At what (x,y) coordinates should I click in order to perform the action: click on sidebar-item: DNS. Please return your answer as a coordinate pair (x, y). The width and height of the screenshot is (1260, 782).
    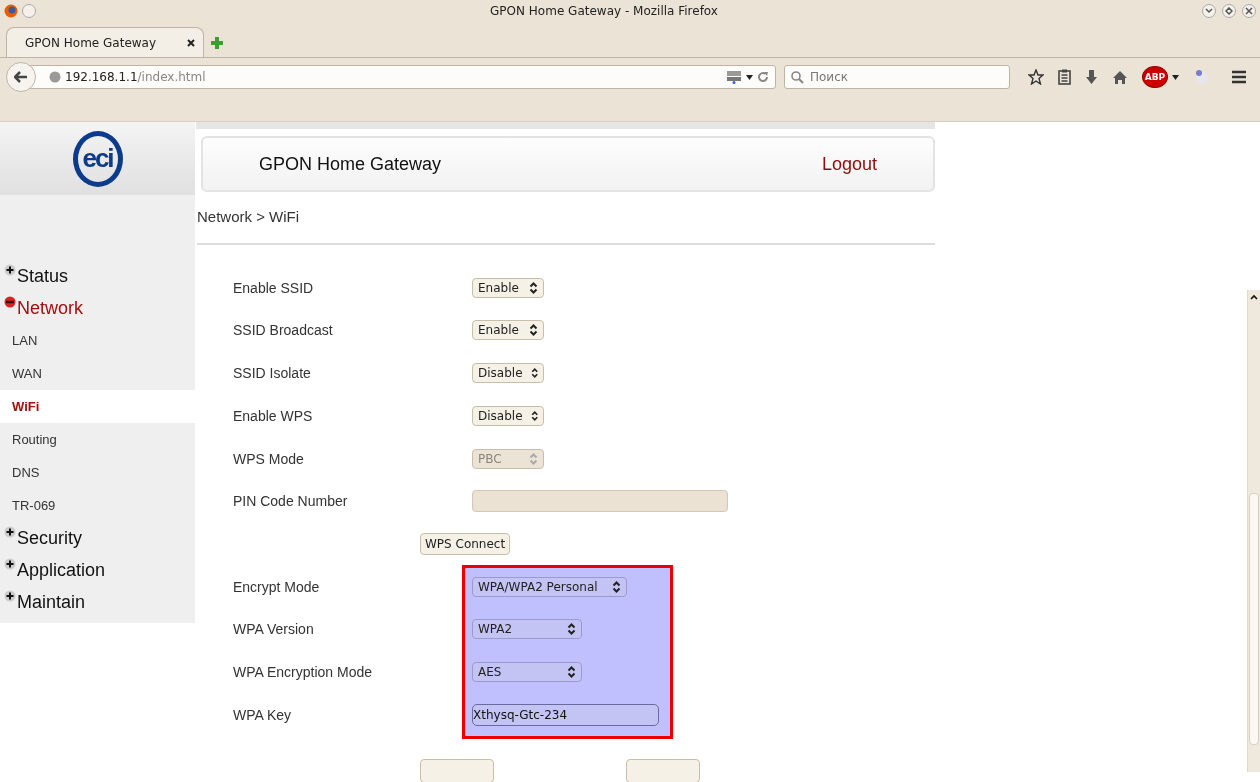
    Looking at the image, I should click on (97, 472).